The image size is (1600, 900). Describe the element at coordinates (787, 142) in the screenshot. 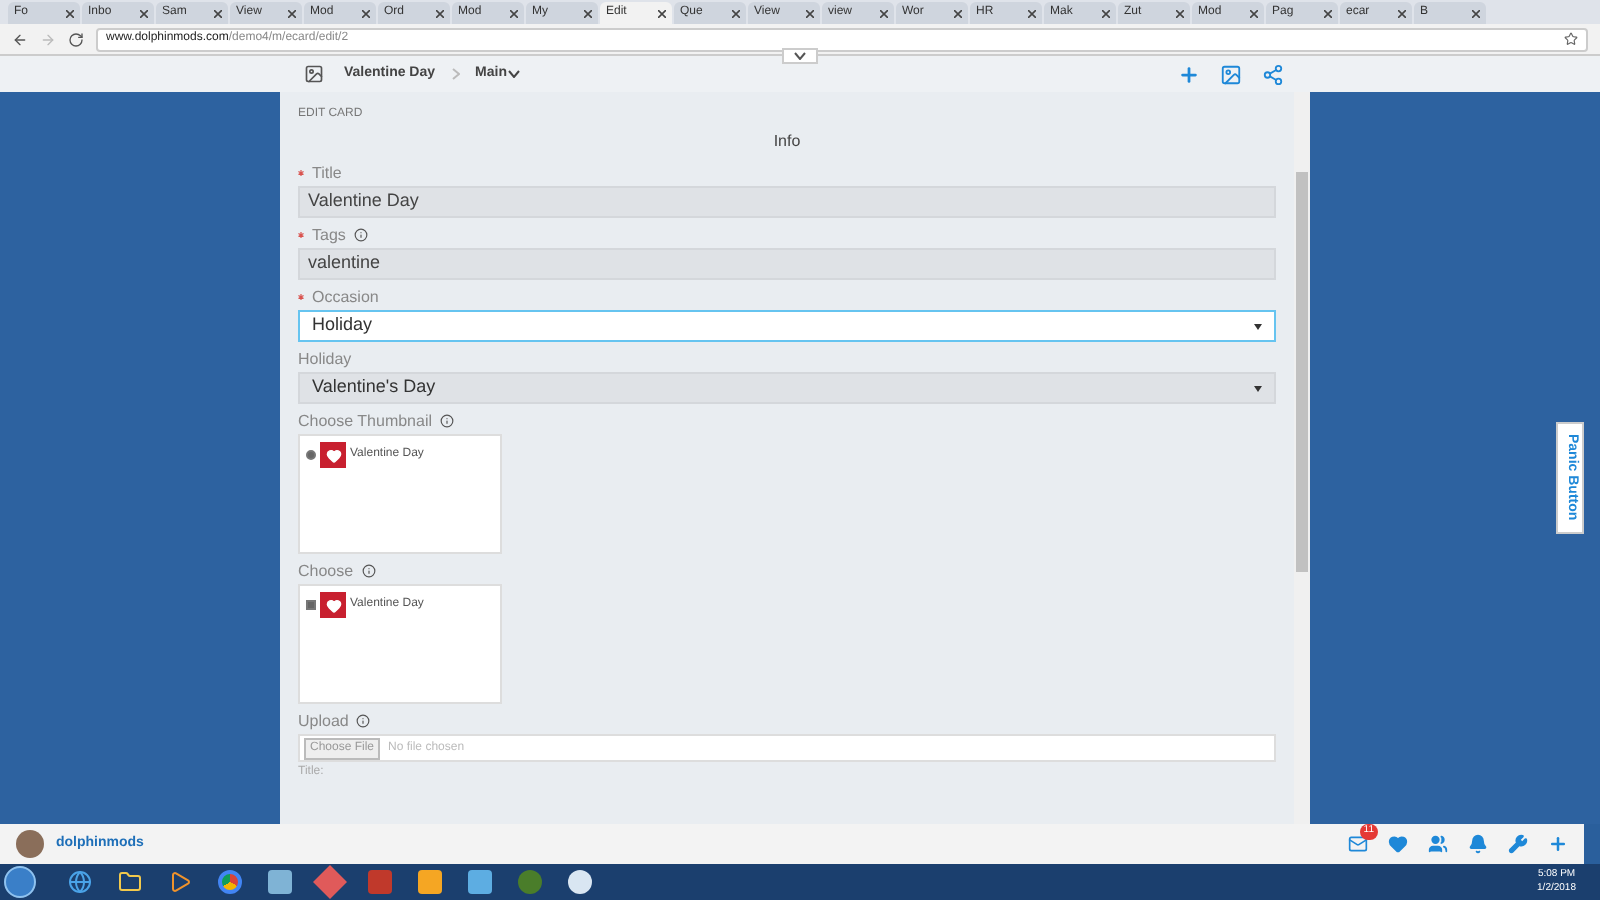

I see `section-title: Info` at that location.